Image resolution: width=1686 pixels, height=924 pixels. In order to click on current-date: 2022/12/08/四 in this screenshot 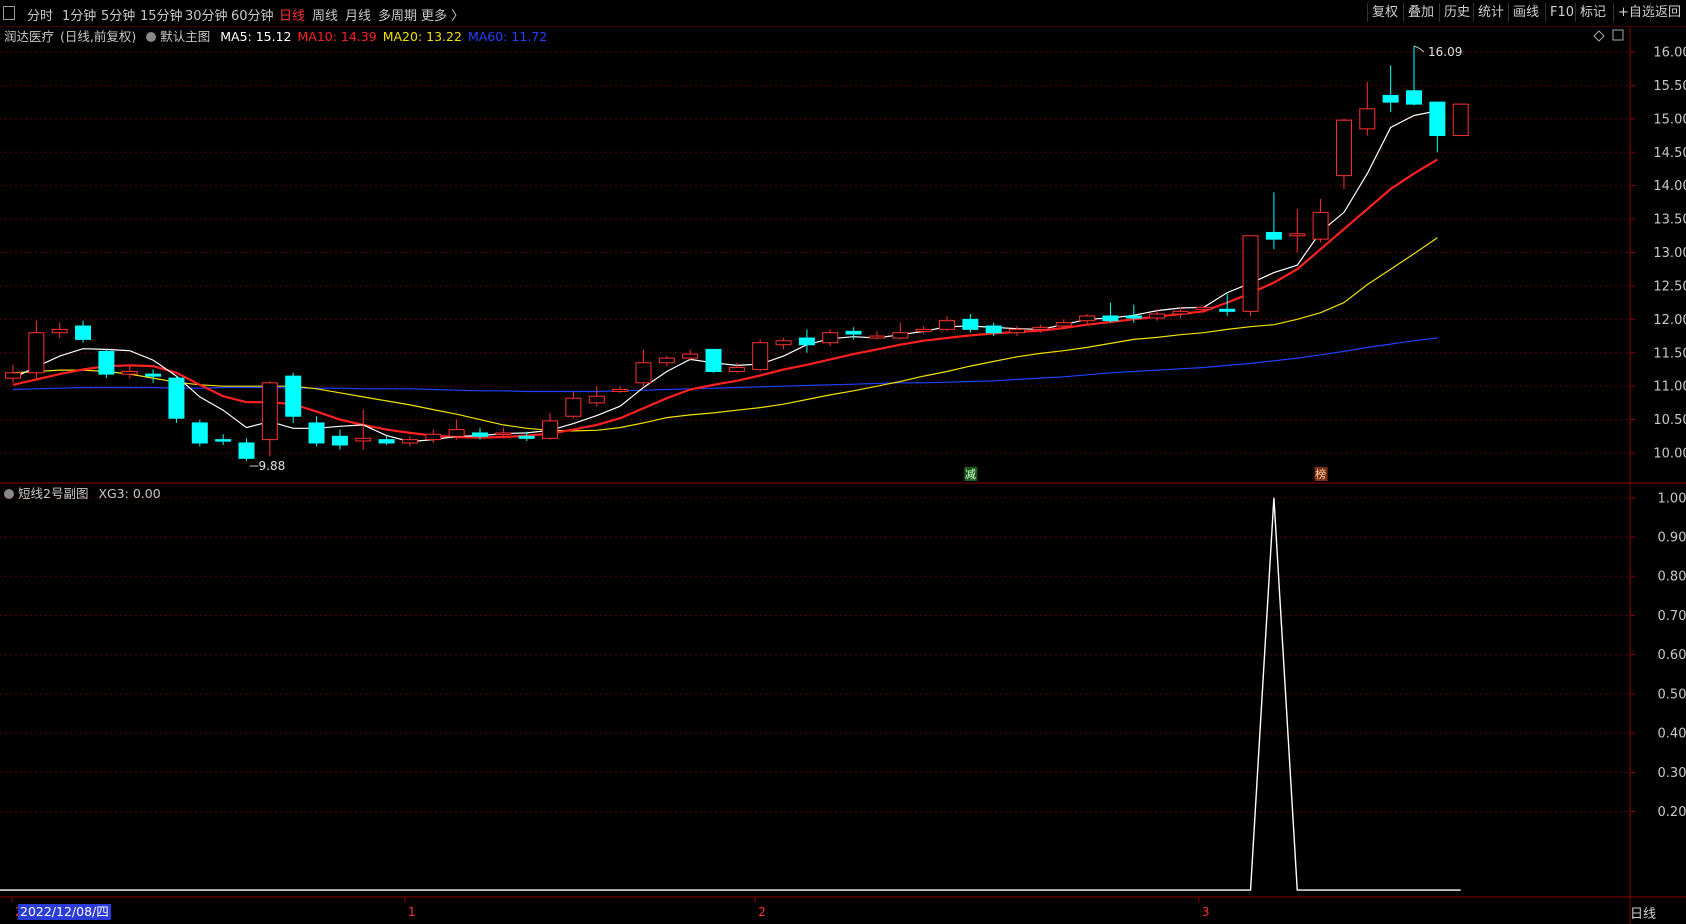, I will do `click(64, 912)`.